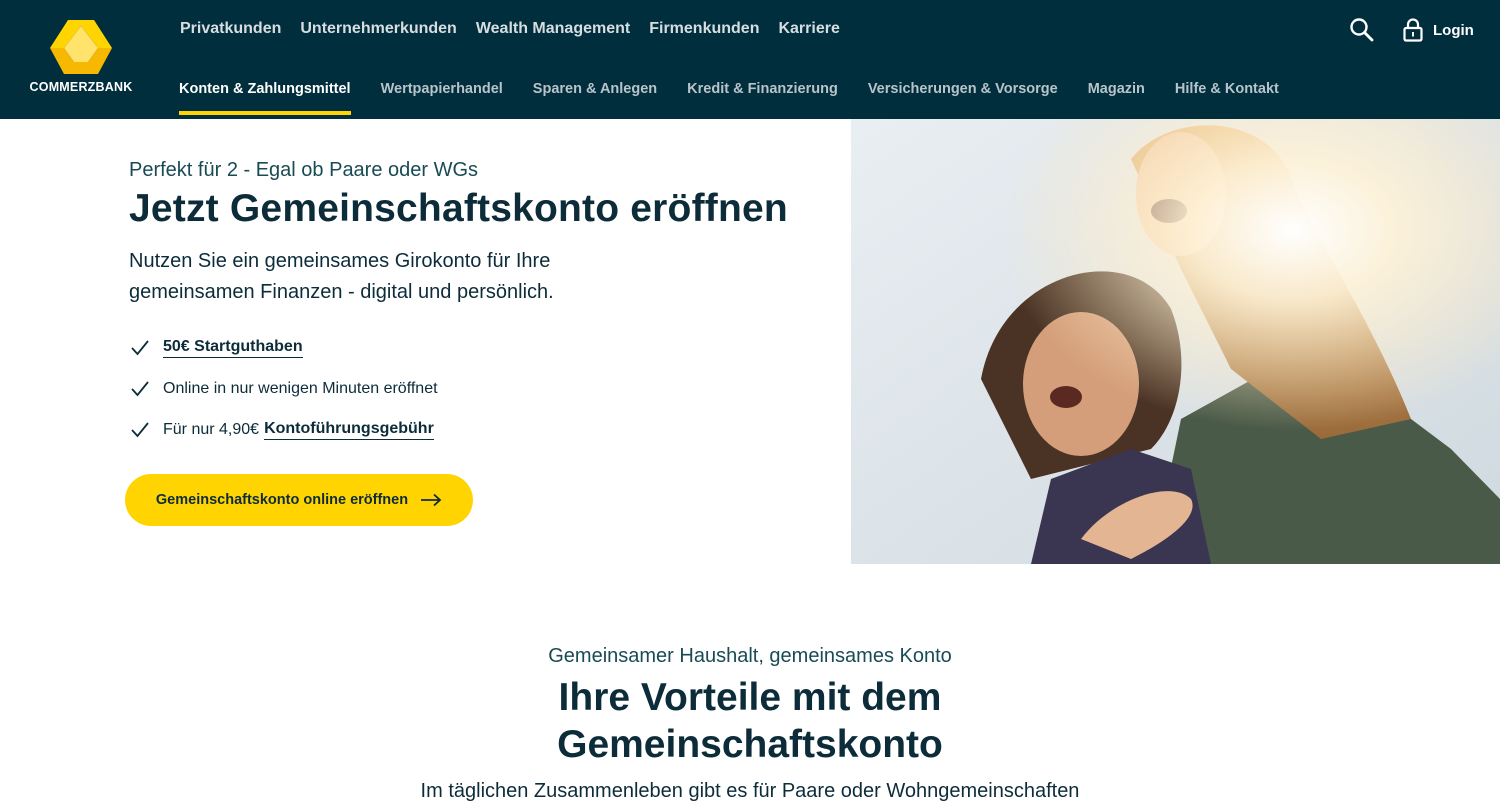 This screenshot has width=1500, height=805. I want to click on subnav-sparen-anlegen: Sparen & Anlegen, so click(595, 97).